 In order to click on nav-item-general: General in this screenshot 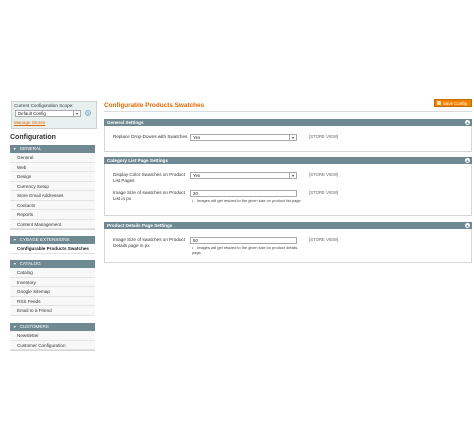, I will do `click(52, 158)`.